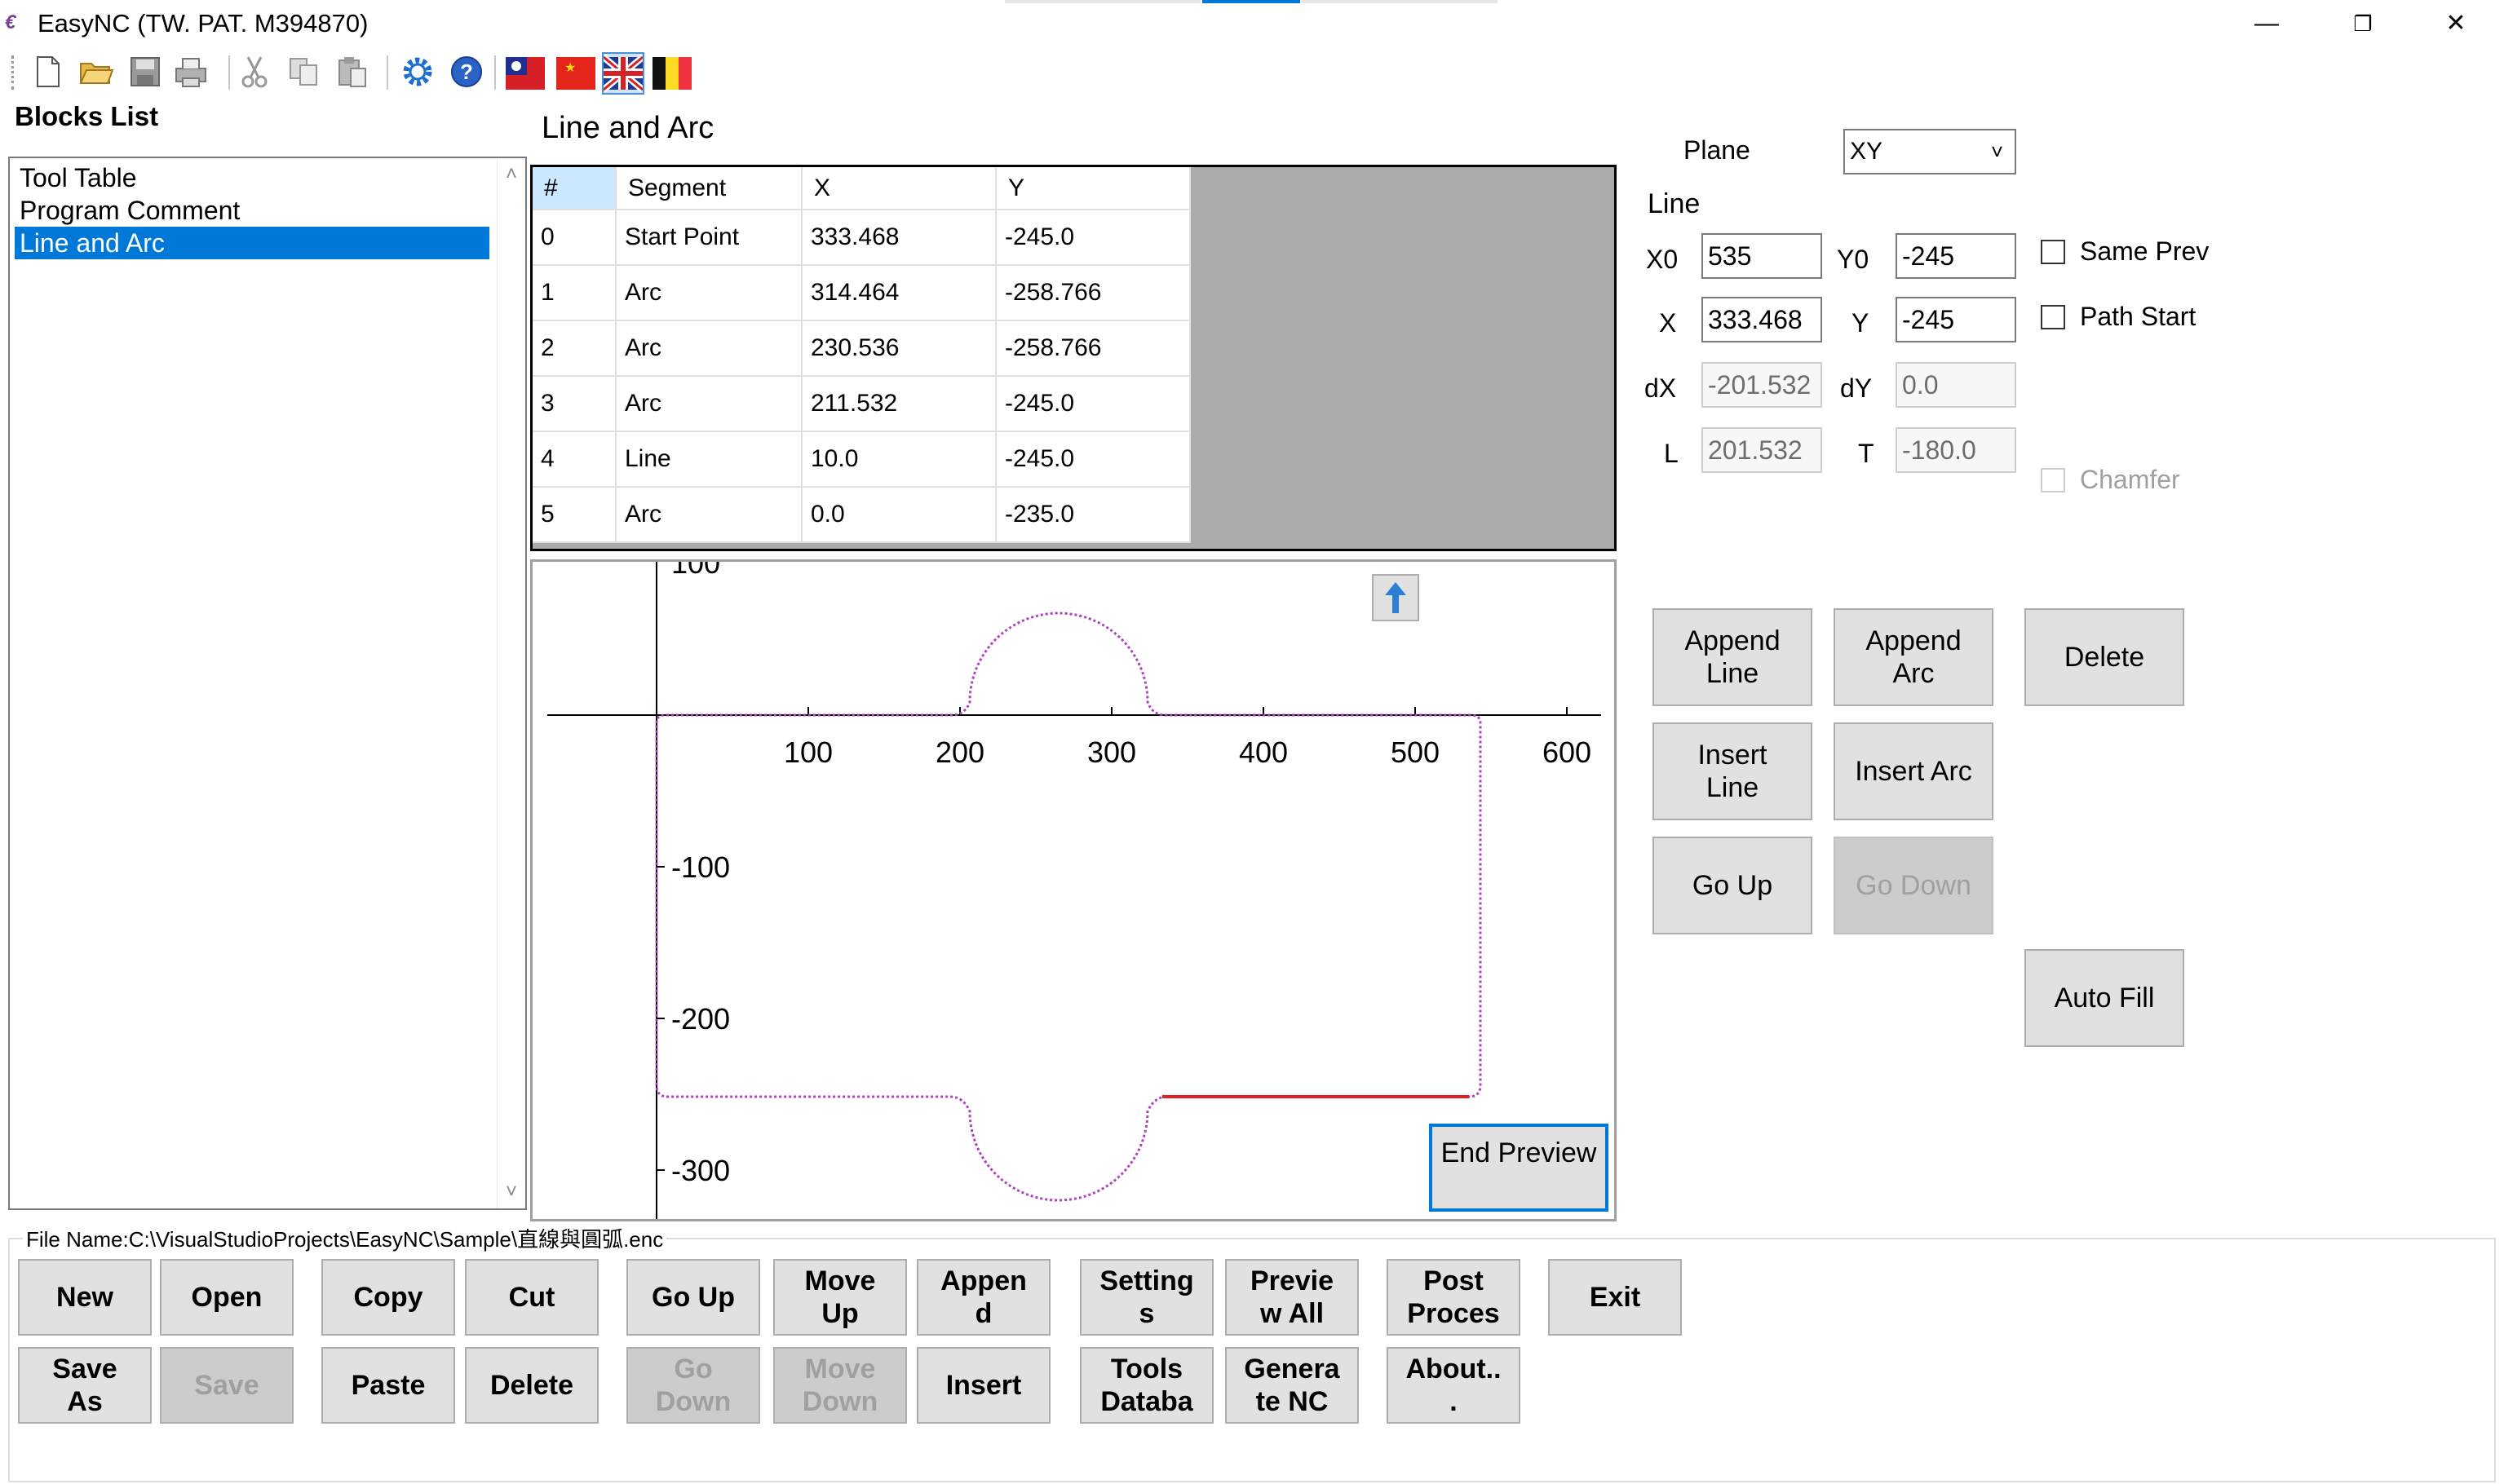 The width and height of the screenshot is (2504, 1484). I want to click on cell-index: 1, so click(575, 293).